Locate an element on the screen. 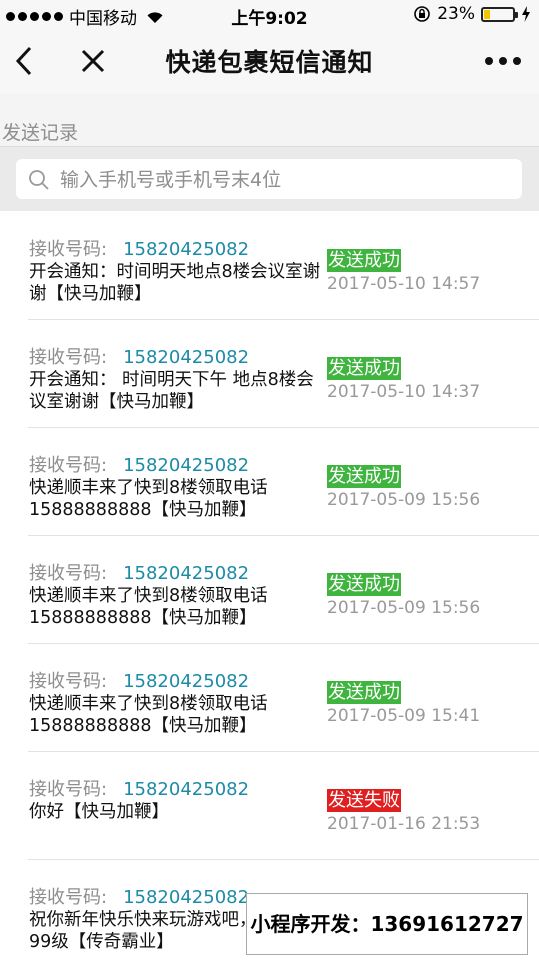 This screenshot has width=539, height=960. send-time: 2017-05-09 15:41 is located at coordinates (404, 716).